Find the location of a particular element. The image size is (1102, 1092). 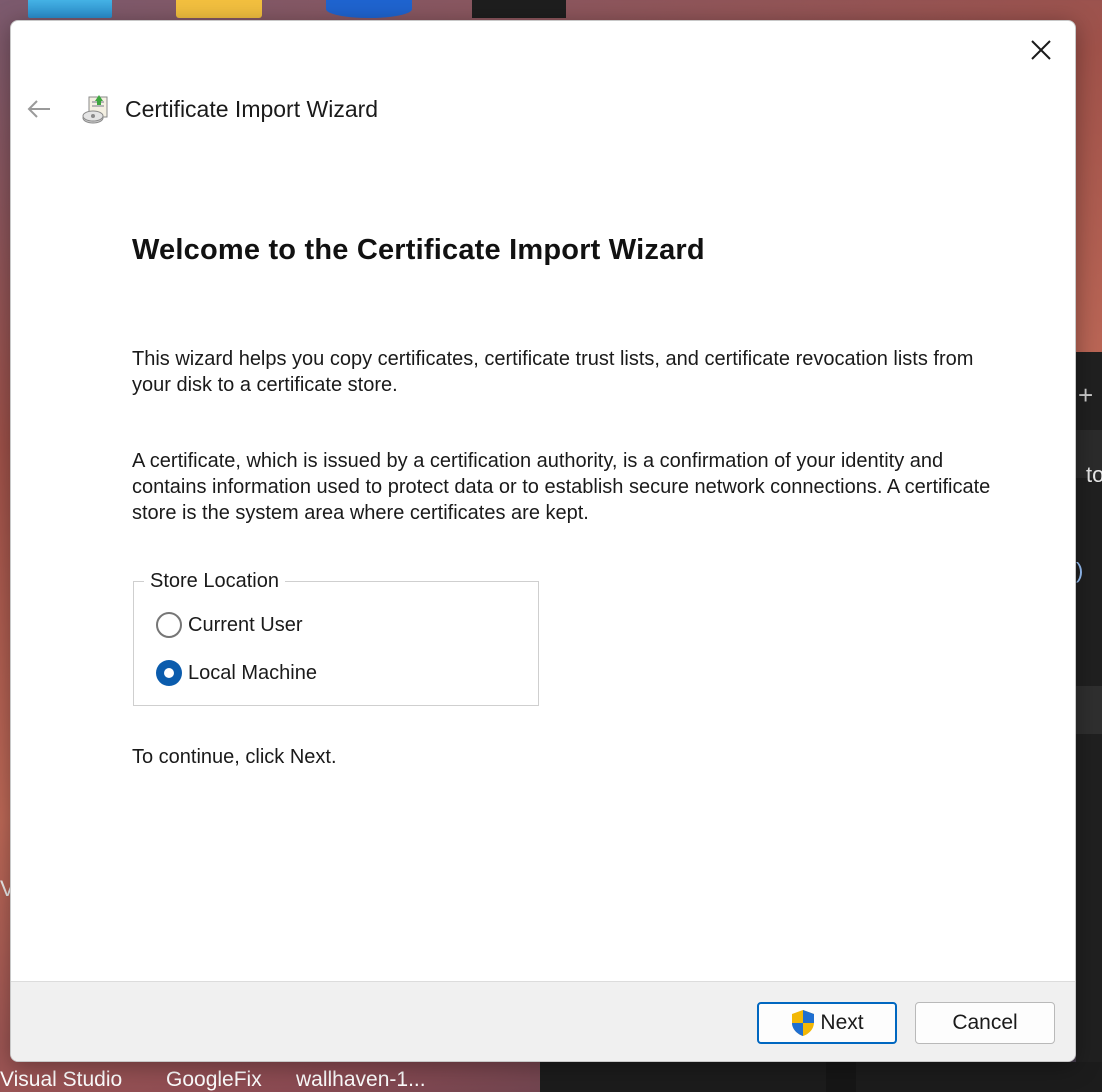

close-button is located at coordinates (1041, 50).